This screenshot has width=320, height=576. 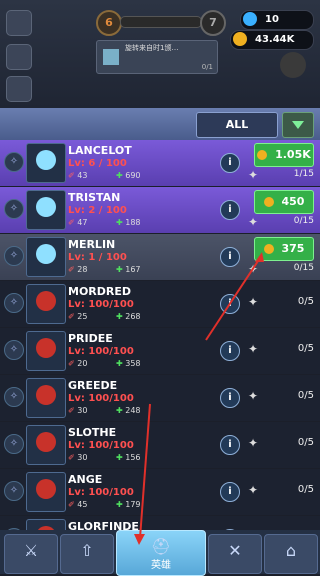 I want to click on quest-progress: 0/1, so click(x=207, y=67).